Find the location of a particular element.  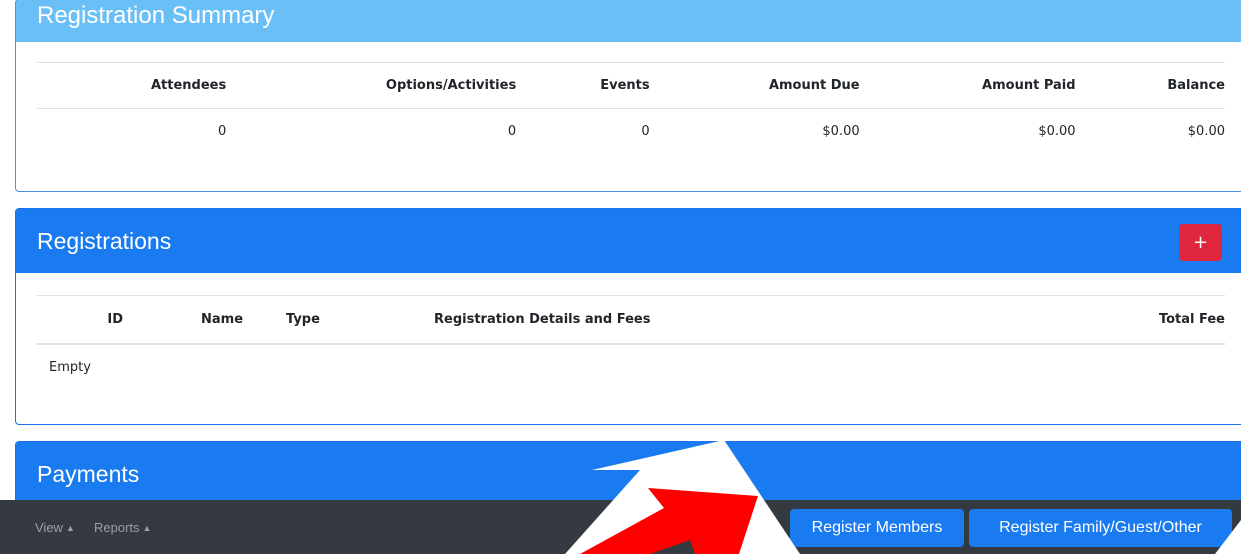

options-activities-value: 0 is located at coordinates (512, 131).